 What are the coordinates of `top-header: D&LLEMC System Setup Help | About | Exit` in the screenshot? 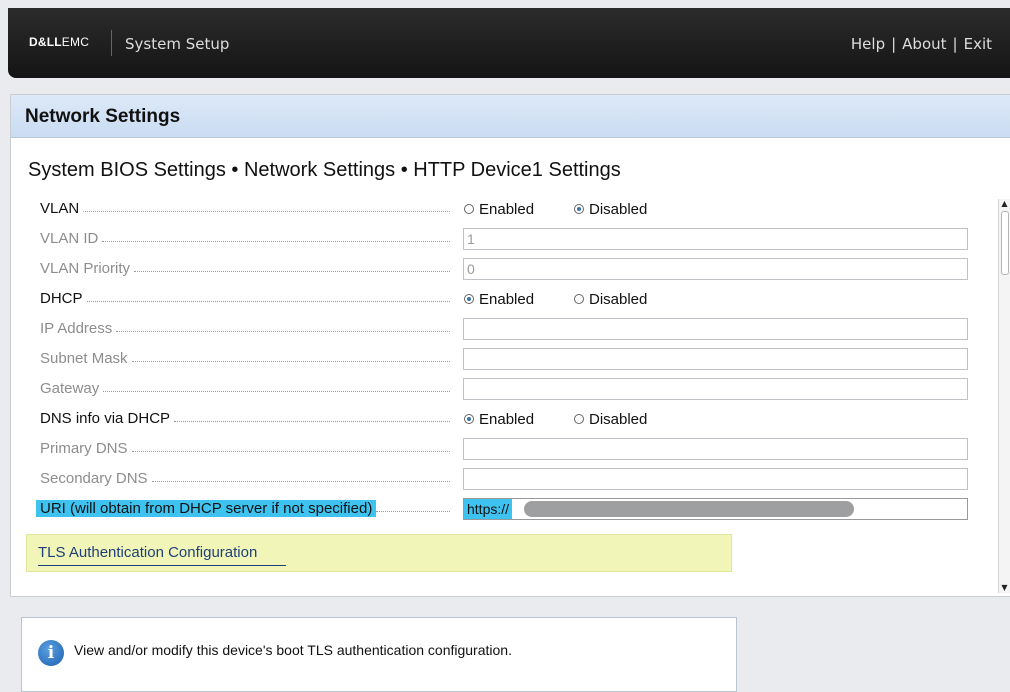 It's located at (509, 43).